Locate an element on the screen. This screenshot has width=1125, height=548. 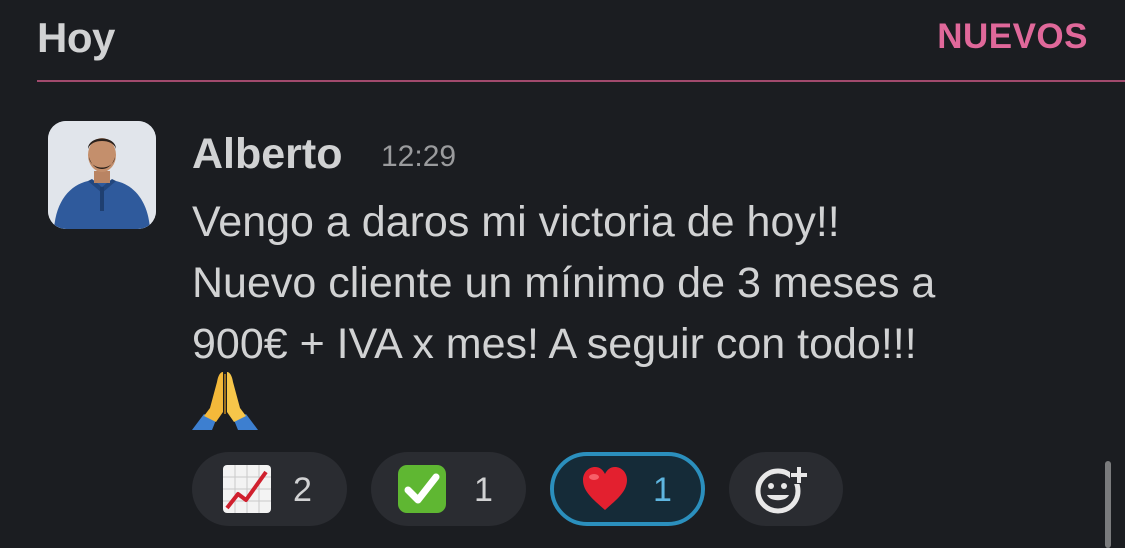
reaction-heart: 1 is located at coordinates (627, 489).